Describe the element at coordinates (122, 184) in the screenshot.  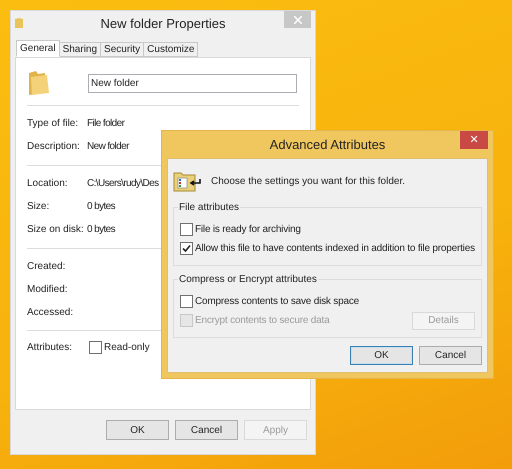
I see `field-value: C:\Users\rudy\Des` at that location.